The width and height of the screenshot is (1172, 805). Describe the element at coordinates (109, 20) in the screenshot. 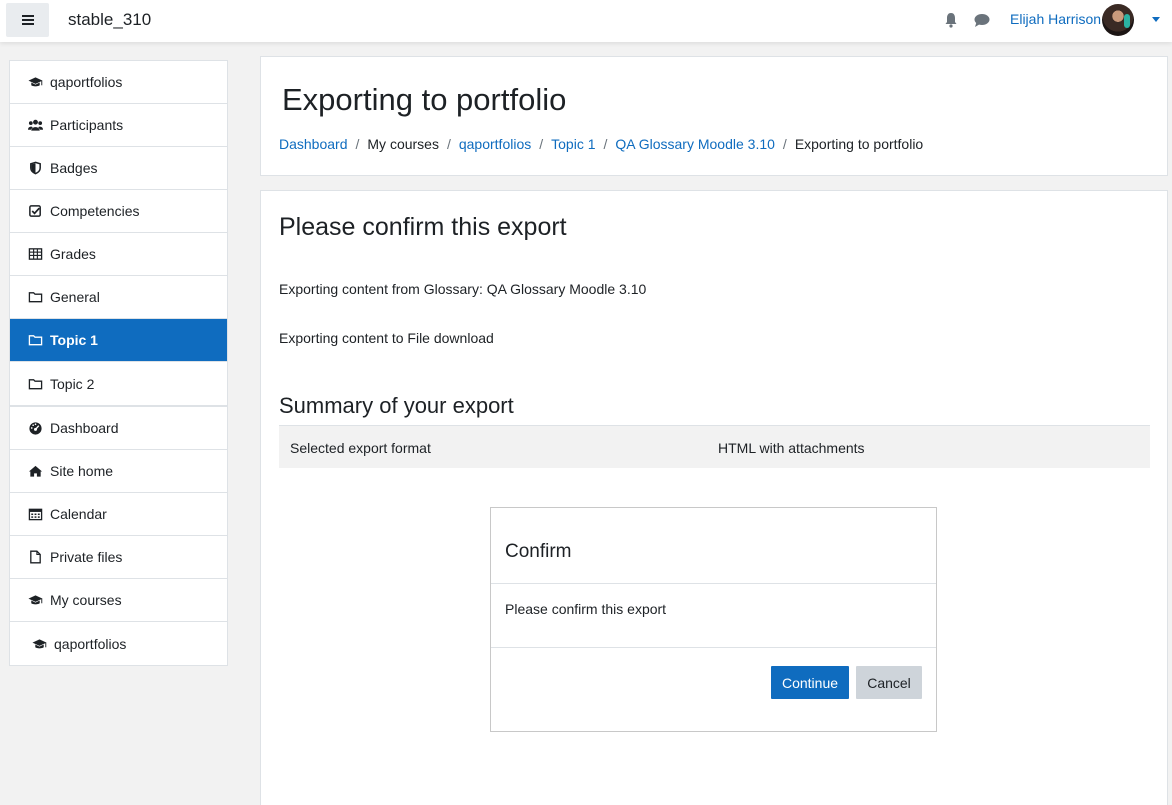

I see `site-name: stable_310` at that location.